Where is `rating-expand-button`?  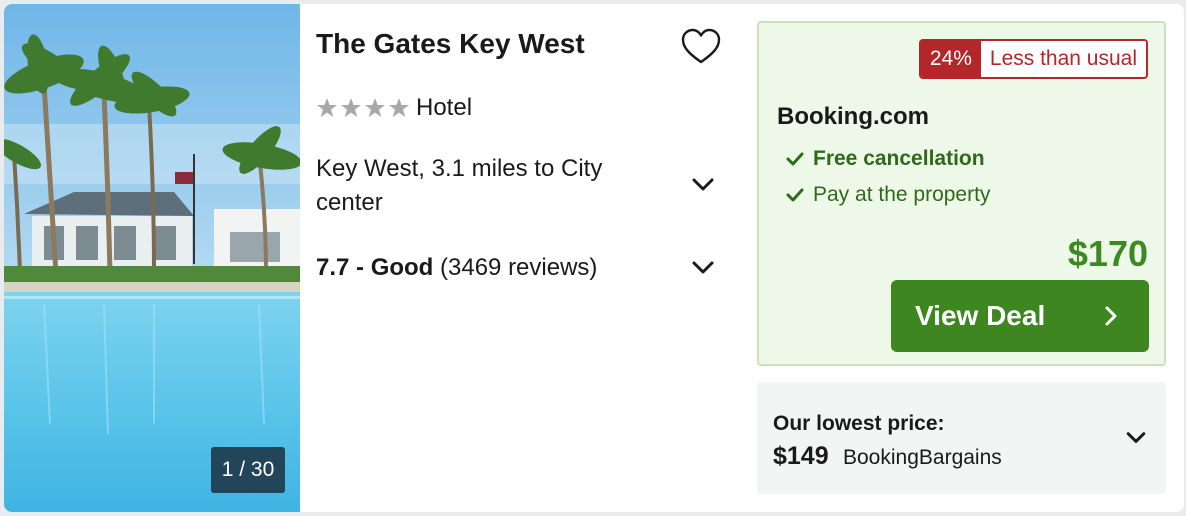 rating-expand-button is located at coordinates (703, 268).